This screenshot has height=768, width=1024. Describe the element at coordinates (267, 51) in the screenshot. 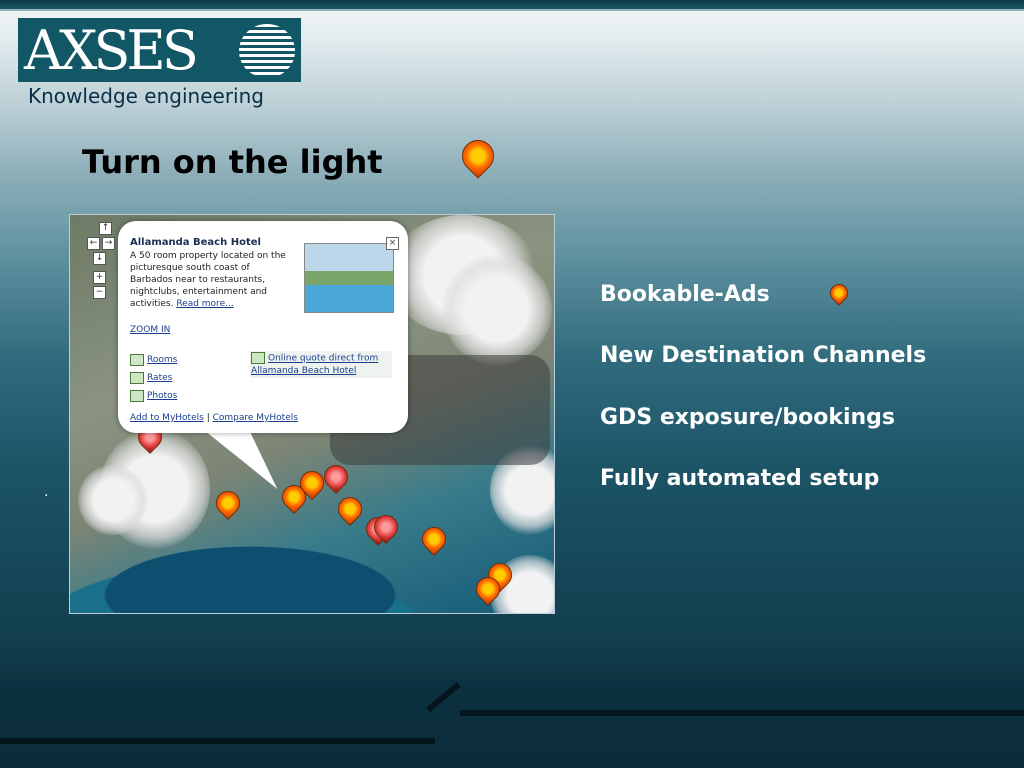

I see `globe-stripes-icon` at that location.